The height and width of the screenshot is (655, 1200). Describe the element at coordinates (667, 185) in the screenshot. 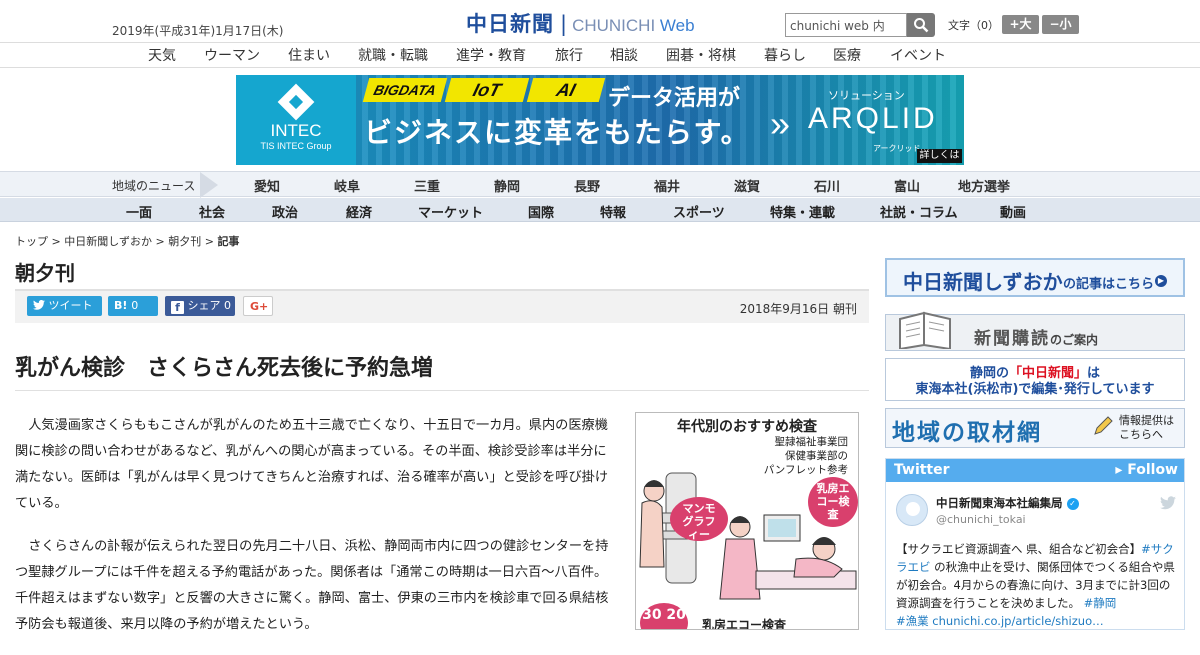

I see `region-item: 福井` at that location.